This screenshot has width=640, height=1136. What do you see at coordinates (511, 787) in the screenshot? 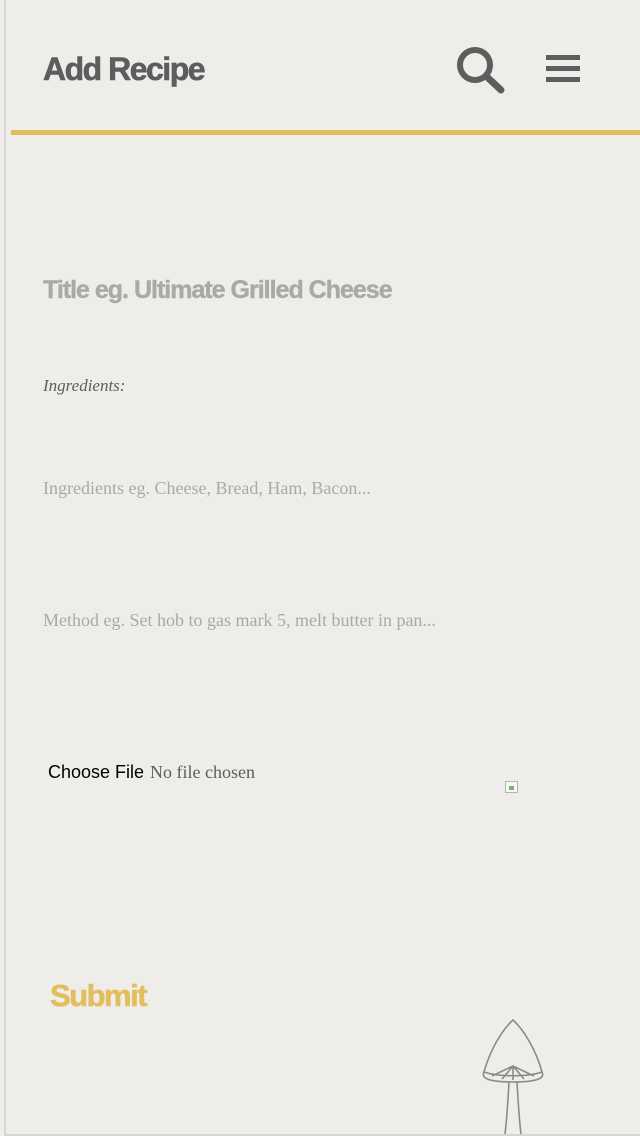
I see `broken-image-icon` at bounding box center [511, 787].